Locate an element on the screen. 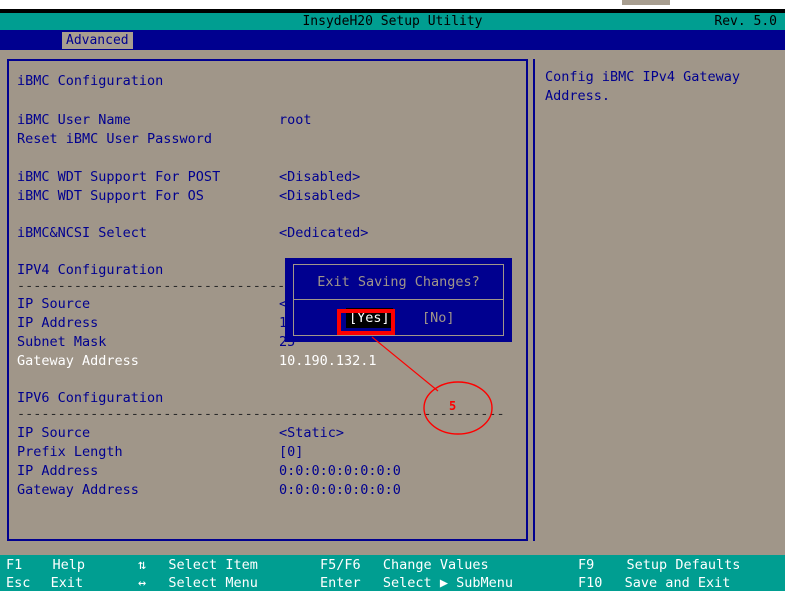  no-button: [No] is located at coordinates (438, 318).